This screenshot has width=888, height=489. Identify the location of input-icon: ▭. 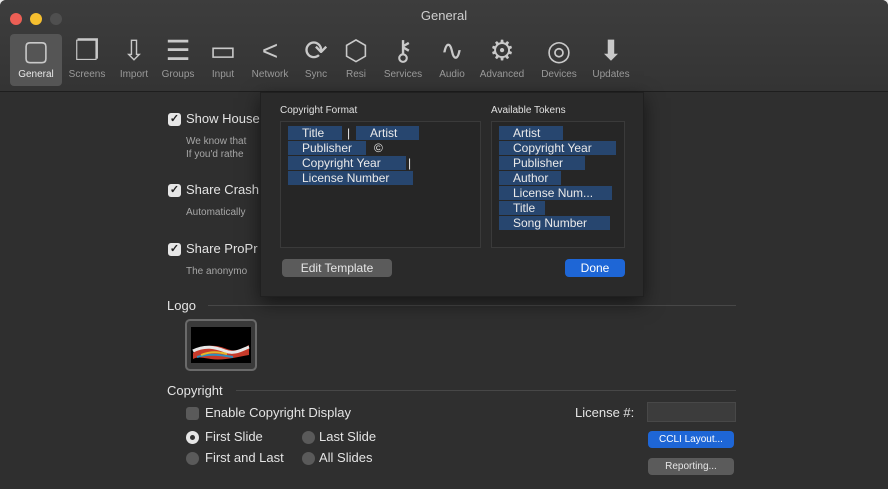
(223, 50).